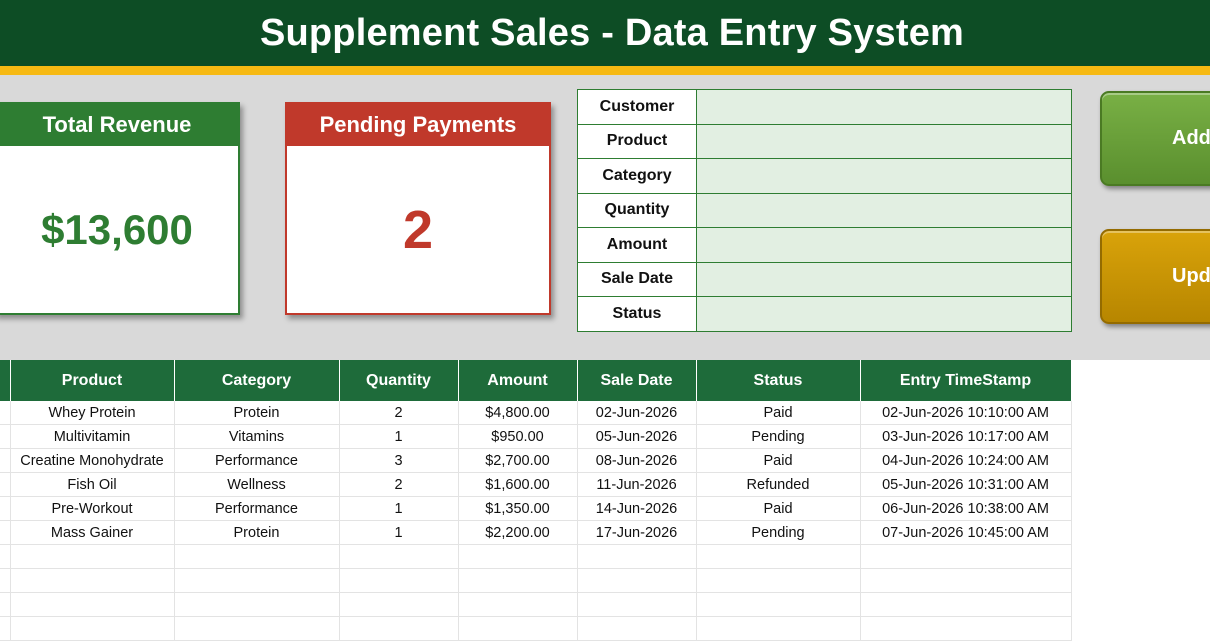 The height and width of the screenshot is (642, 1210). What do you see at coordinates (778, 484) in the screenshot?
I see `table-cell: Refunded` at bounding box center [778, 484].